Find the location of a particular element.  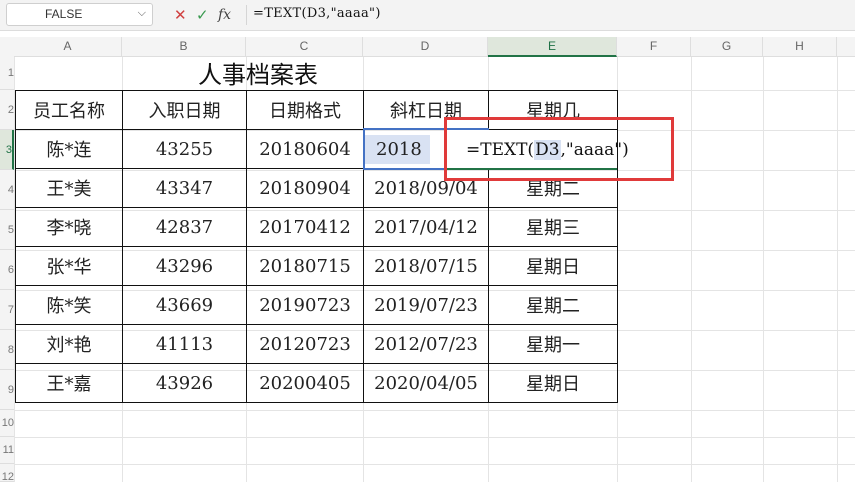

cell-name: 王*美 is located at coordinates (69, 188).